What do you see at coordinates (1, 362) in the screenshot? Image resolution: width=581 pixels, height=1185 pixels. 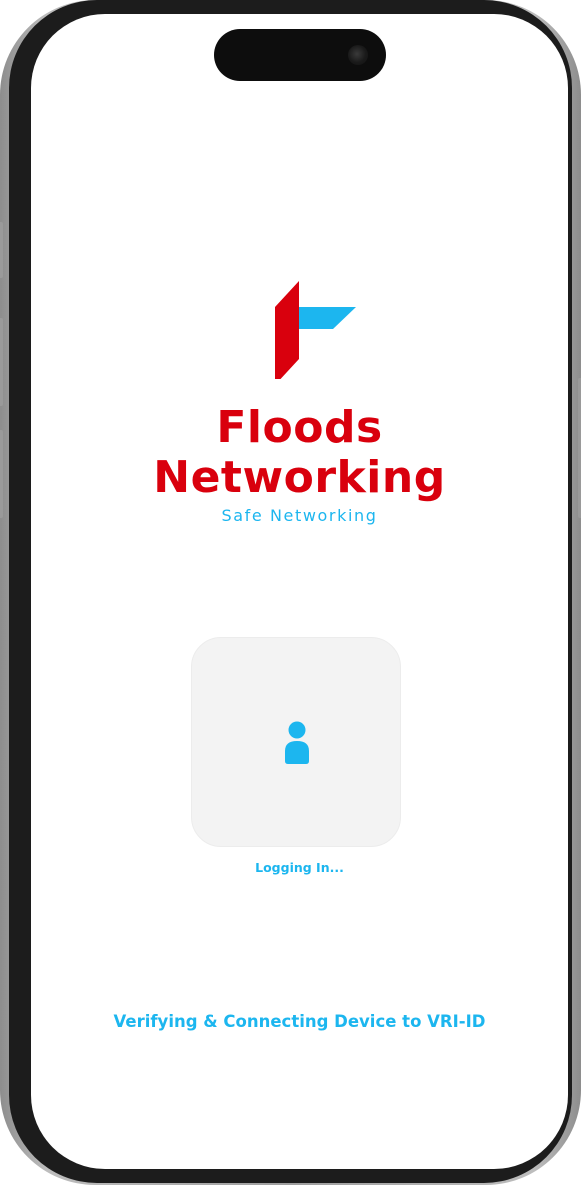 I see `volume-up-button` at bounding box center [1, 362].